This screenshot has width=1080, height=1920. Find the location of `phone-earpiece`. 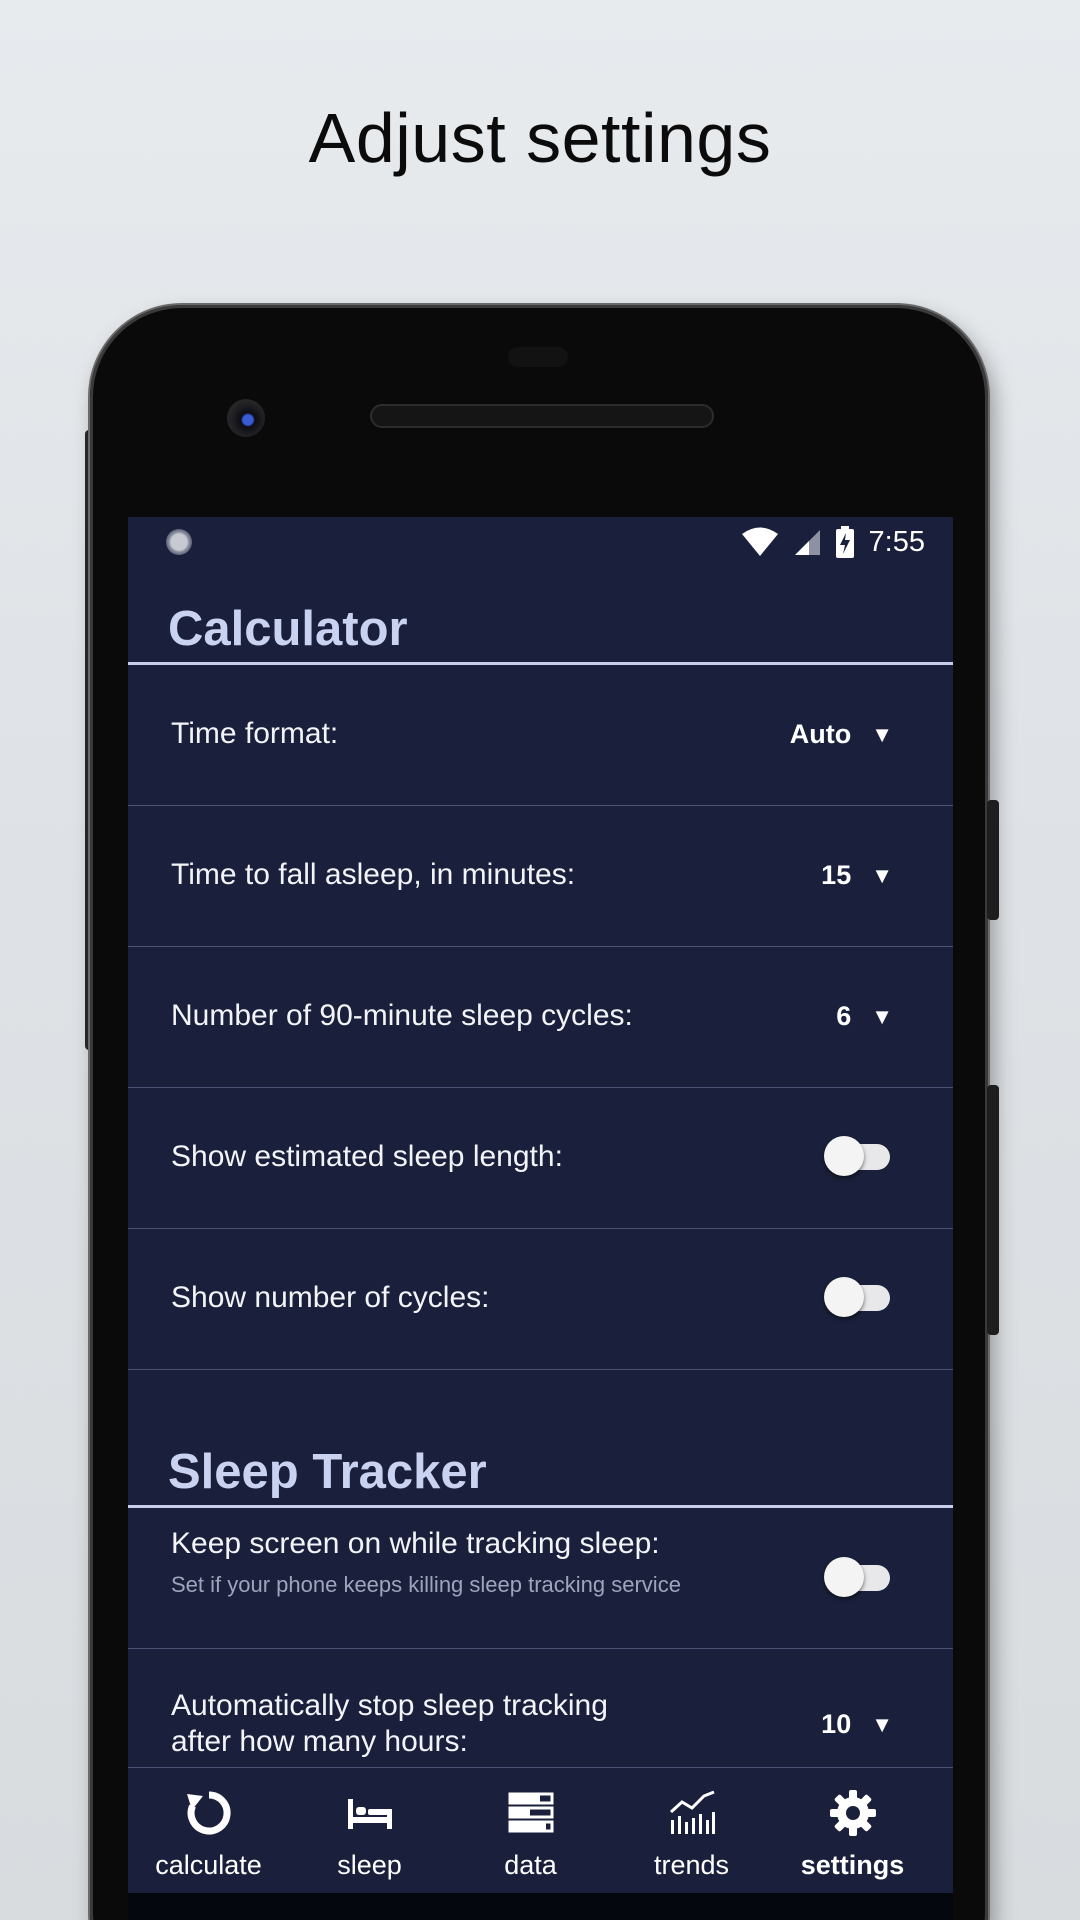

phone-earpiece is located at coordinates (542, 416).